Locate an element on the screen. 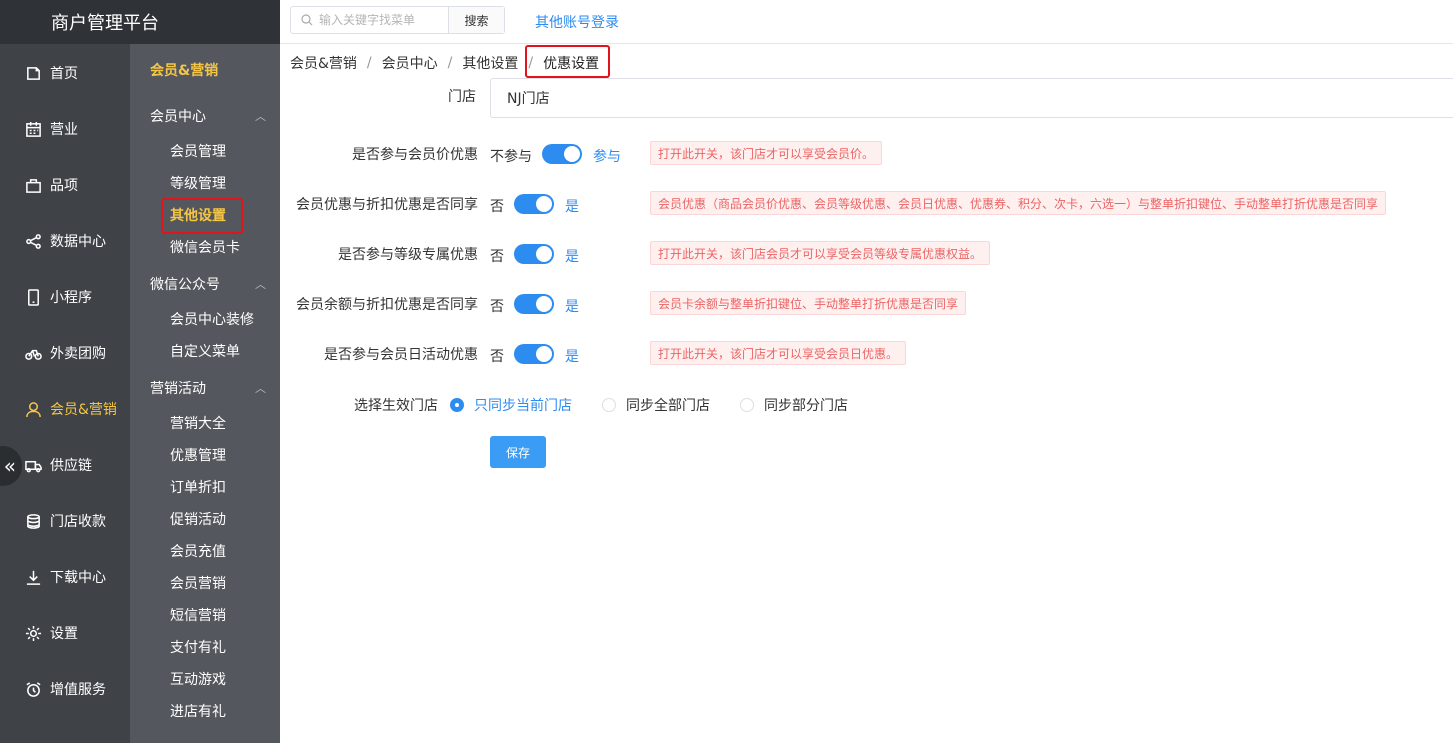  nav-item-label: 外卖团购 is located at coordinates (78, 354).